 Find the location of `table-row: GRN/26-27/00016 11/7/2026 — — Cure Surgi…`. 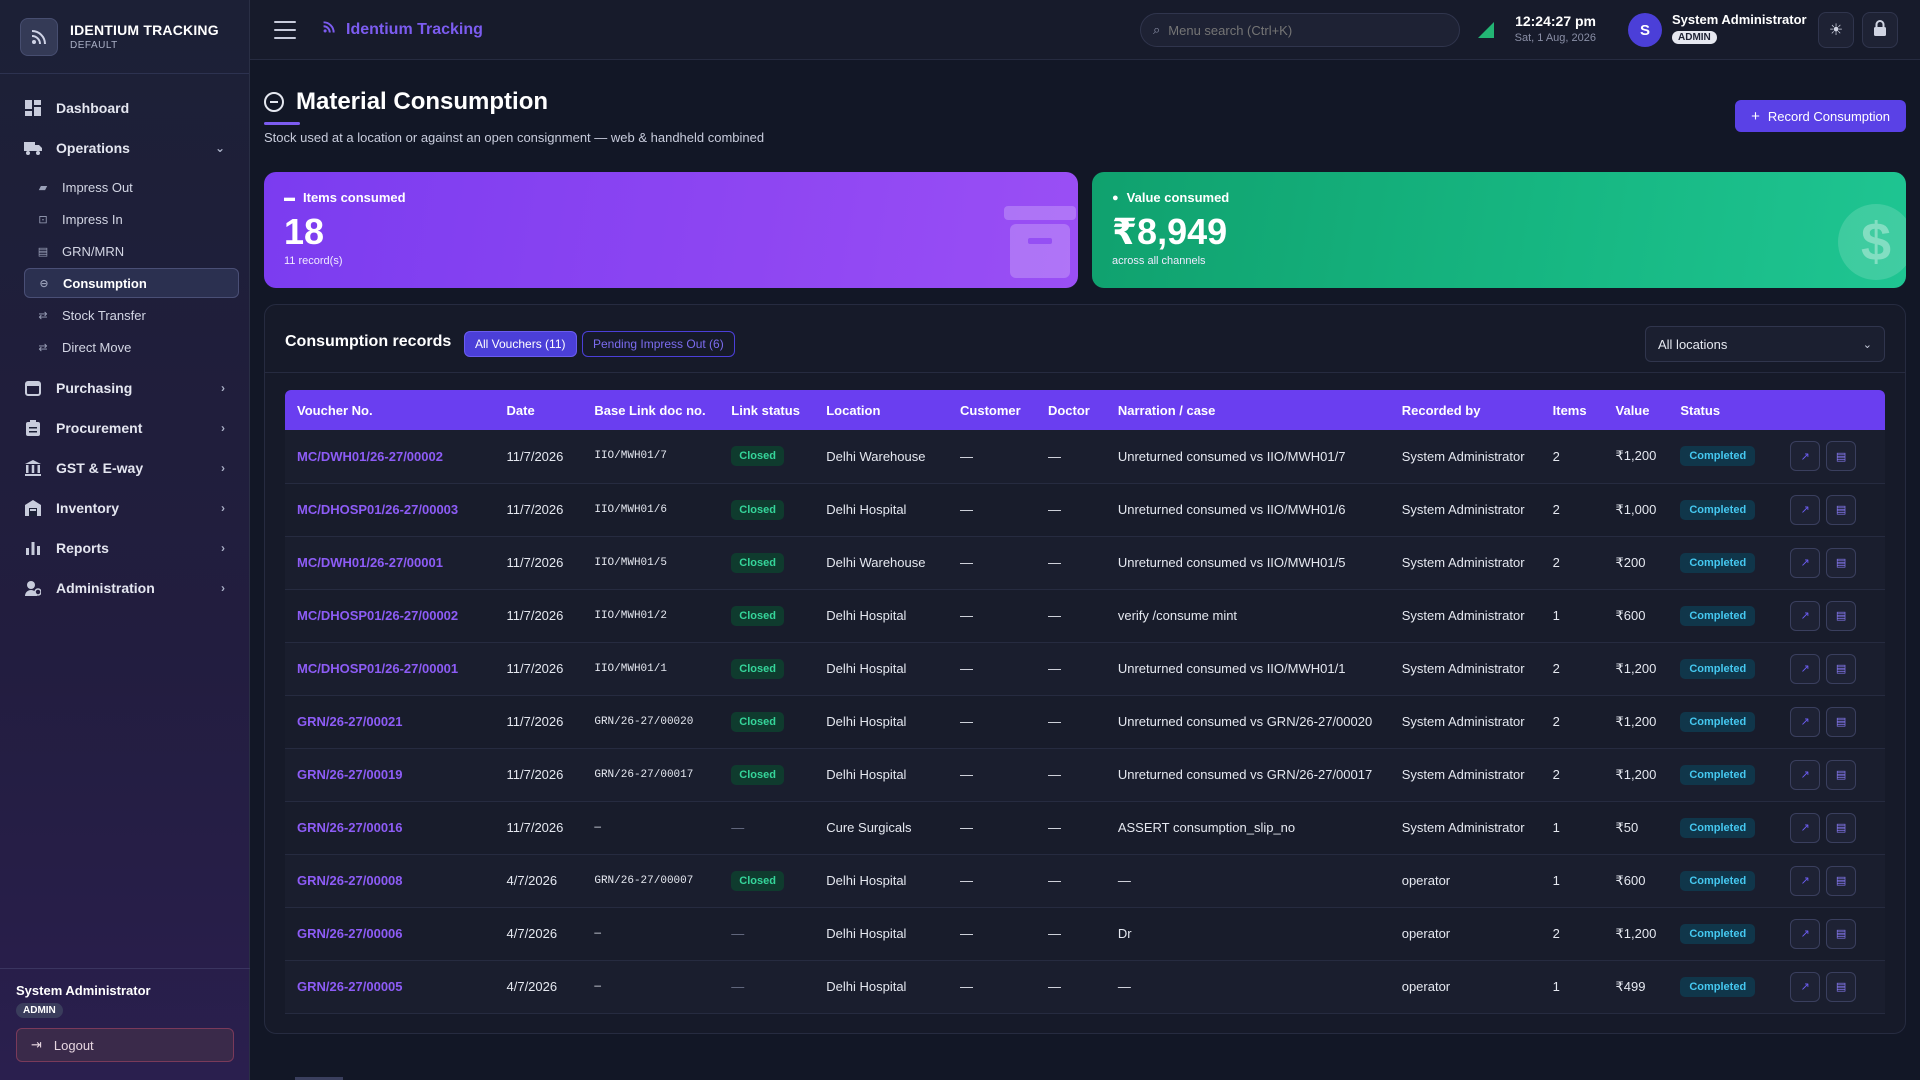

table-row: GRN/26-27/00016 11/7/2026 — — Cure Surgi… is located at coordinates (1085, 828).